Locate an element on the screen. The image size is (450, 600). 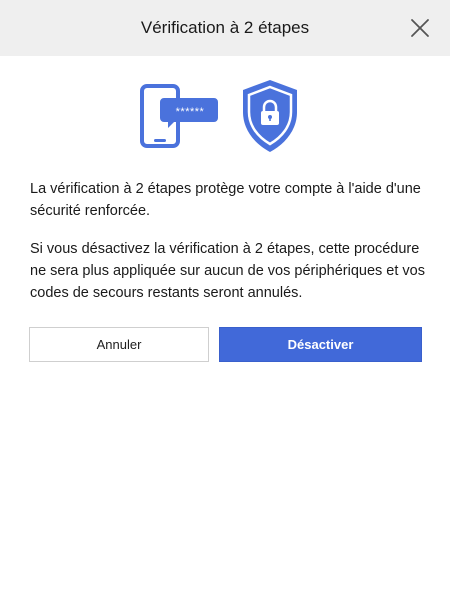
phone-password-icon: ****** is located at coordinates (179, 116).